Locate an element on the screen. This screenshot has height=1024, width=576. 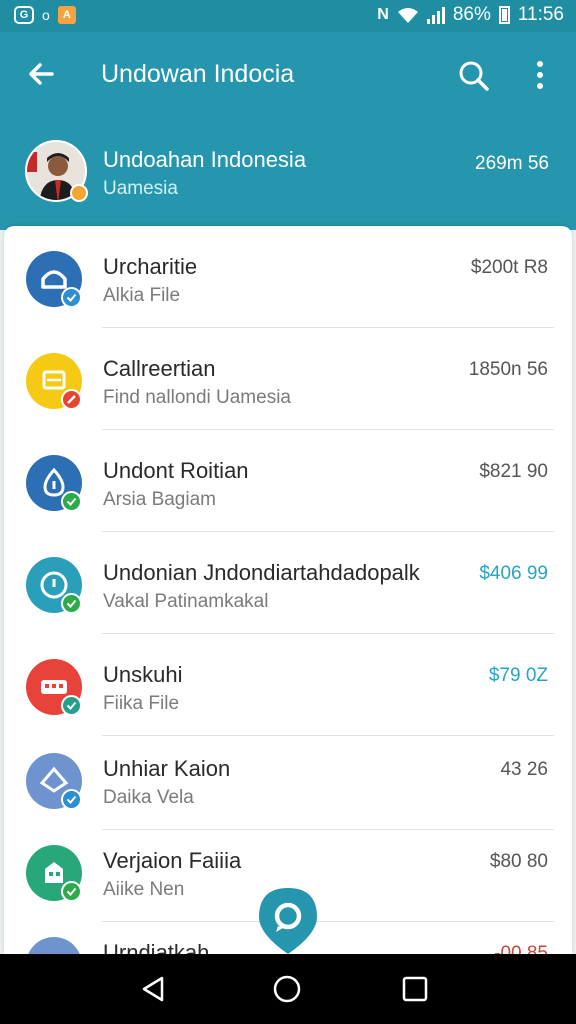
battery-percent: 86% is located at coordinates (471, 14).